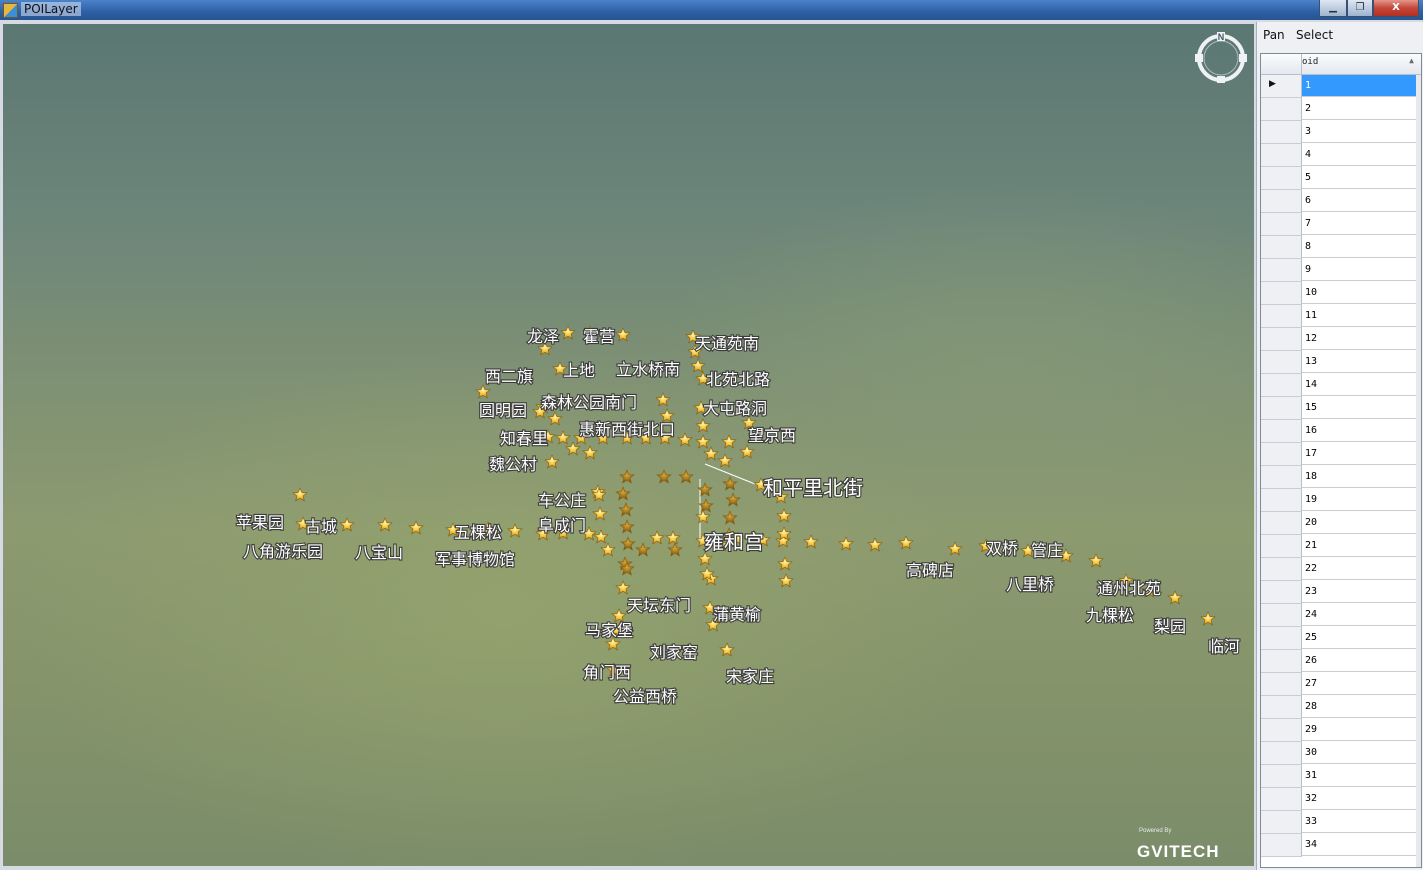 Image resolution: width=1423 pixels, height=870 pixels. I want to click on table-row: 3, so click(1341, 132).